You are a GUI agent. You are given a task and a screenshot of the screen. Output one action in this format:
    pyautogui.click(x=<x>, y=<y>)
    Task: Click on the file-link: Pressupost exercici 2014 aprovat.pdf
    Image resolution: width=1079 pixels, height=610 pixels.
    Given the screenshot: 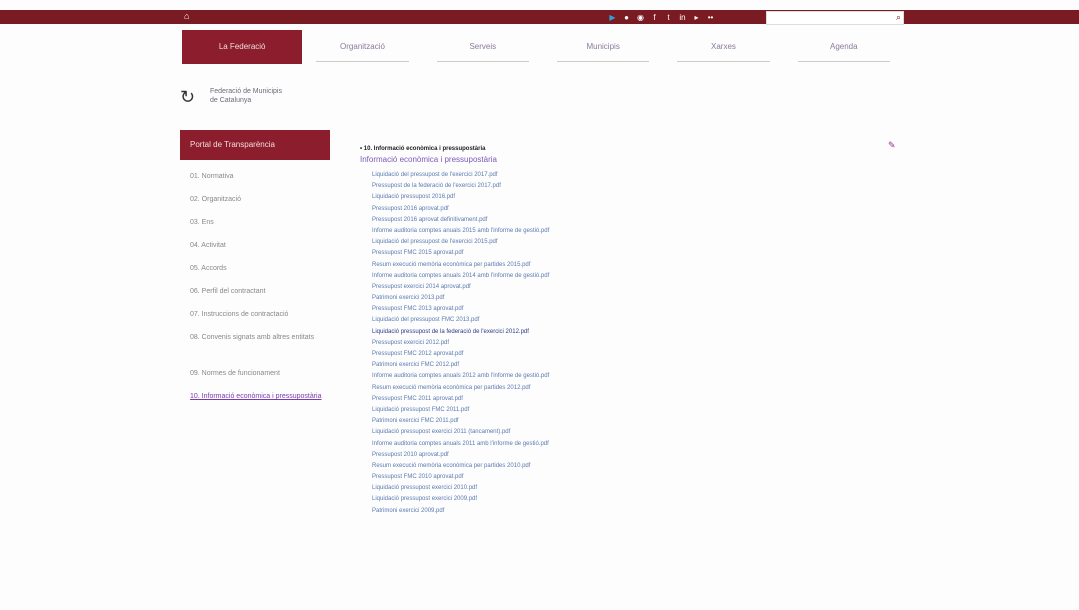 What is the action you would take?
    pyautogui.click(x=516, y=287)
    